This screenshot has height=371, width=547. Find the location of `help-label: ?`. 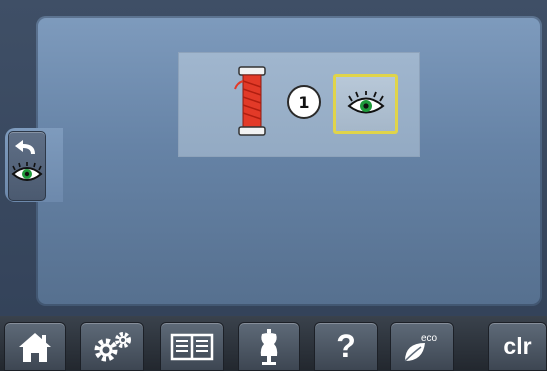

help-label: ? is located at coordinates (346, 346).